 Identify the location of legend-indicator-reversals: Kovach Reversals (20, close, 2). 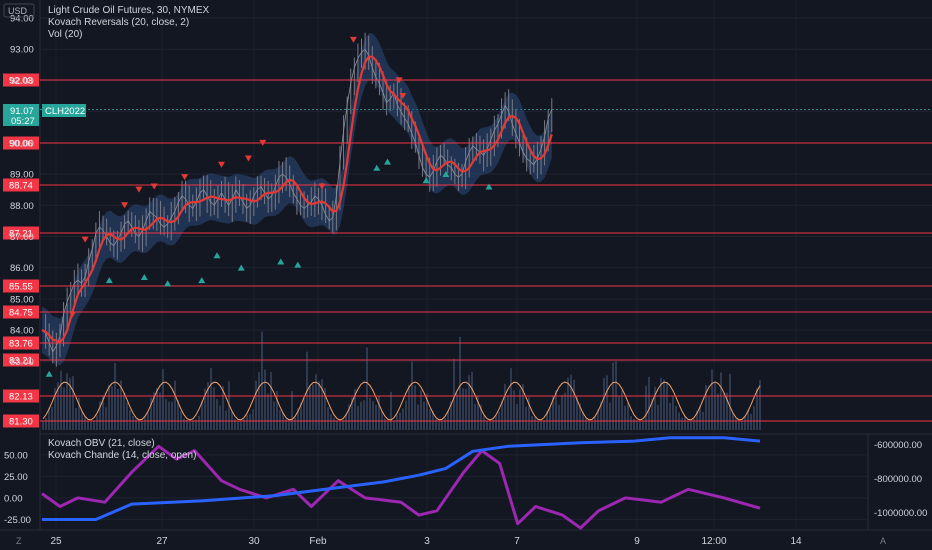
(118, 22).